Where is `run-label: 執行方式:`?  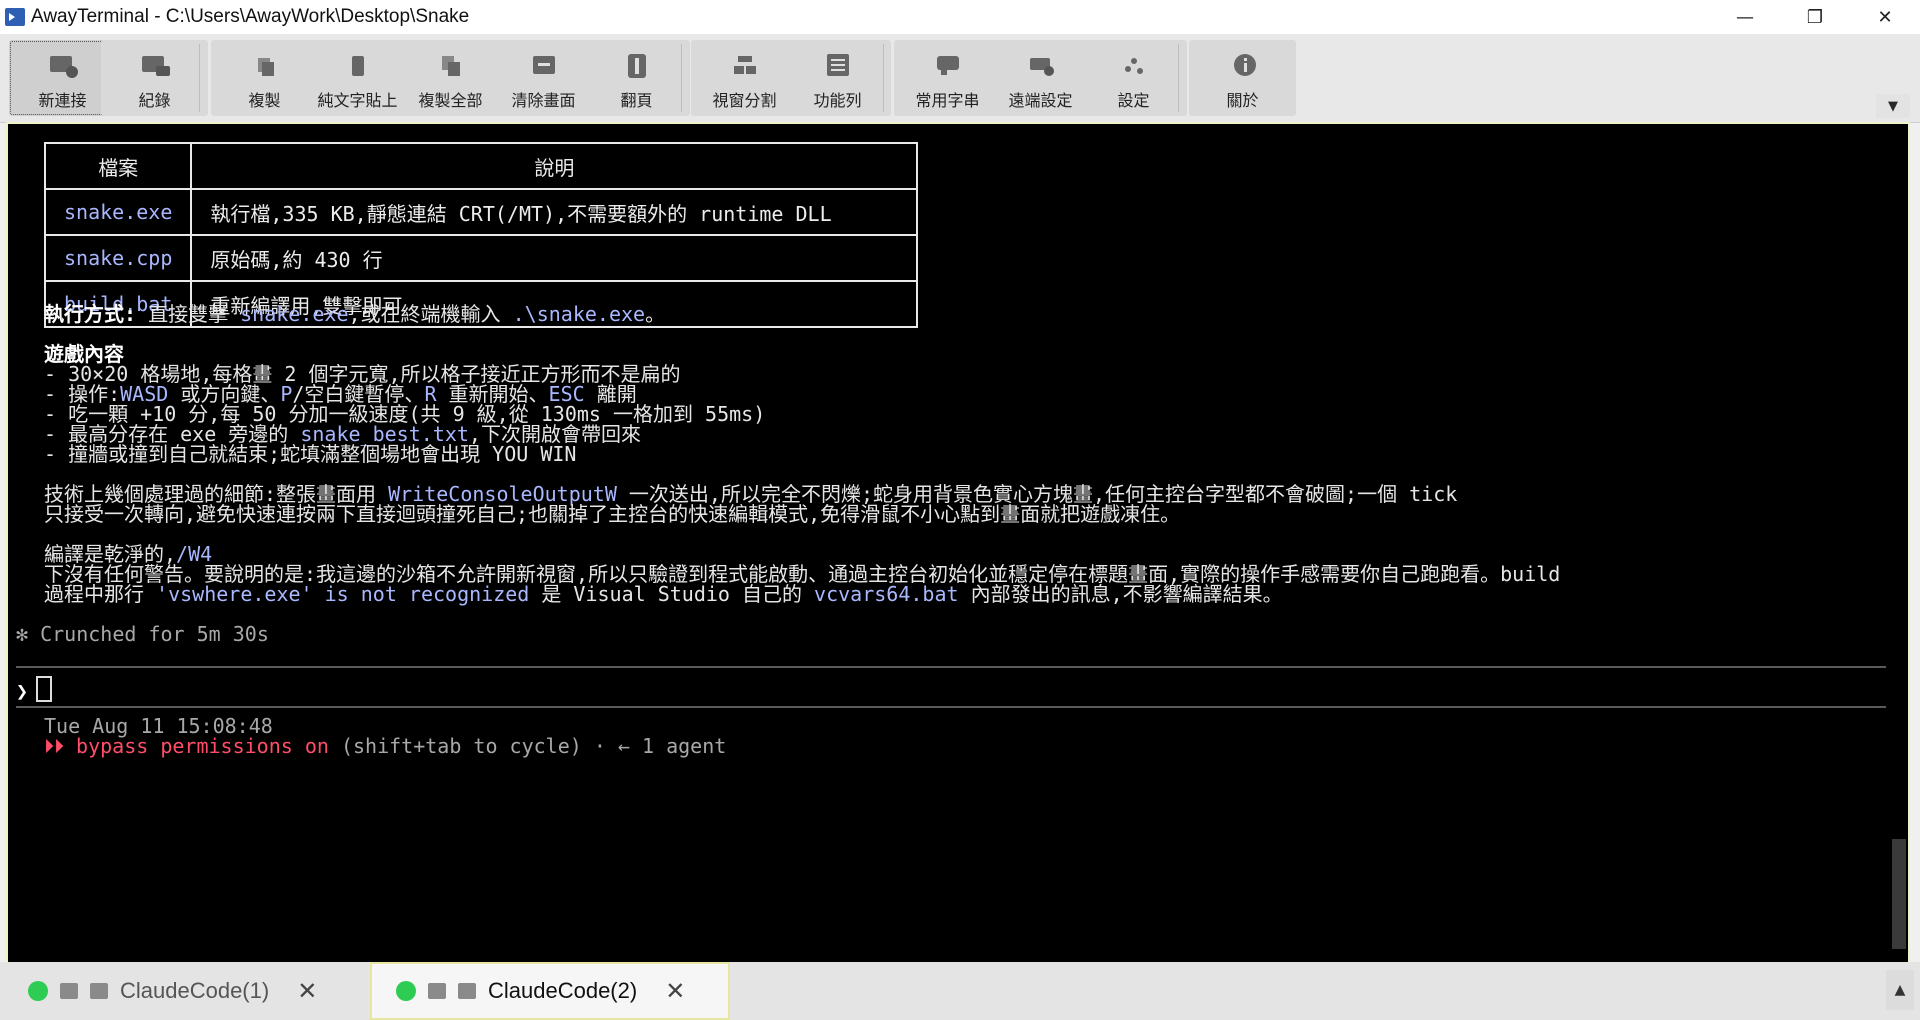 run-label: 執行方式: is located at coordinates (90, 314).